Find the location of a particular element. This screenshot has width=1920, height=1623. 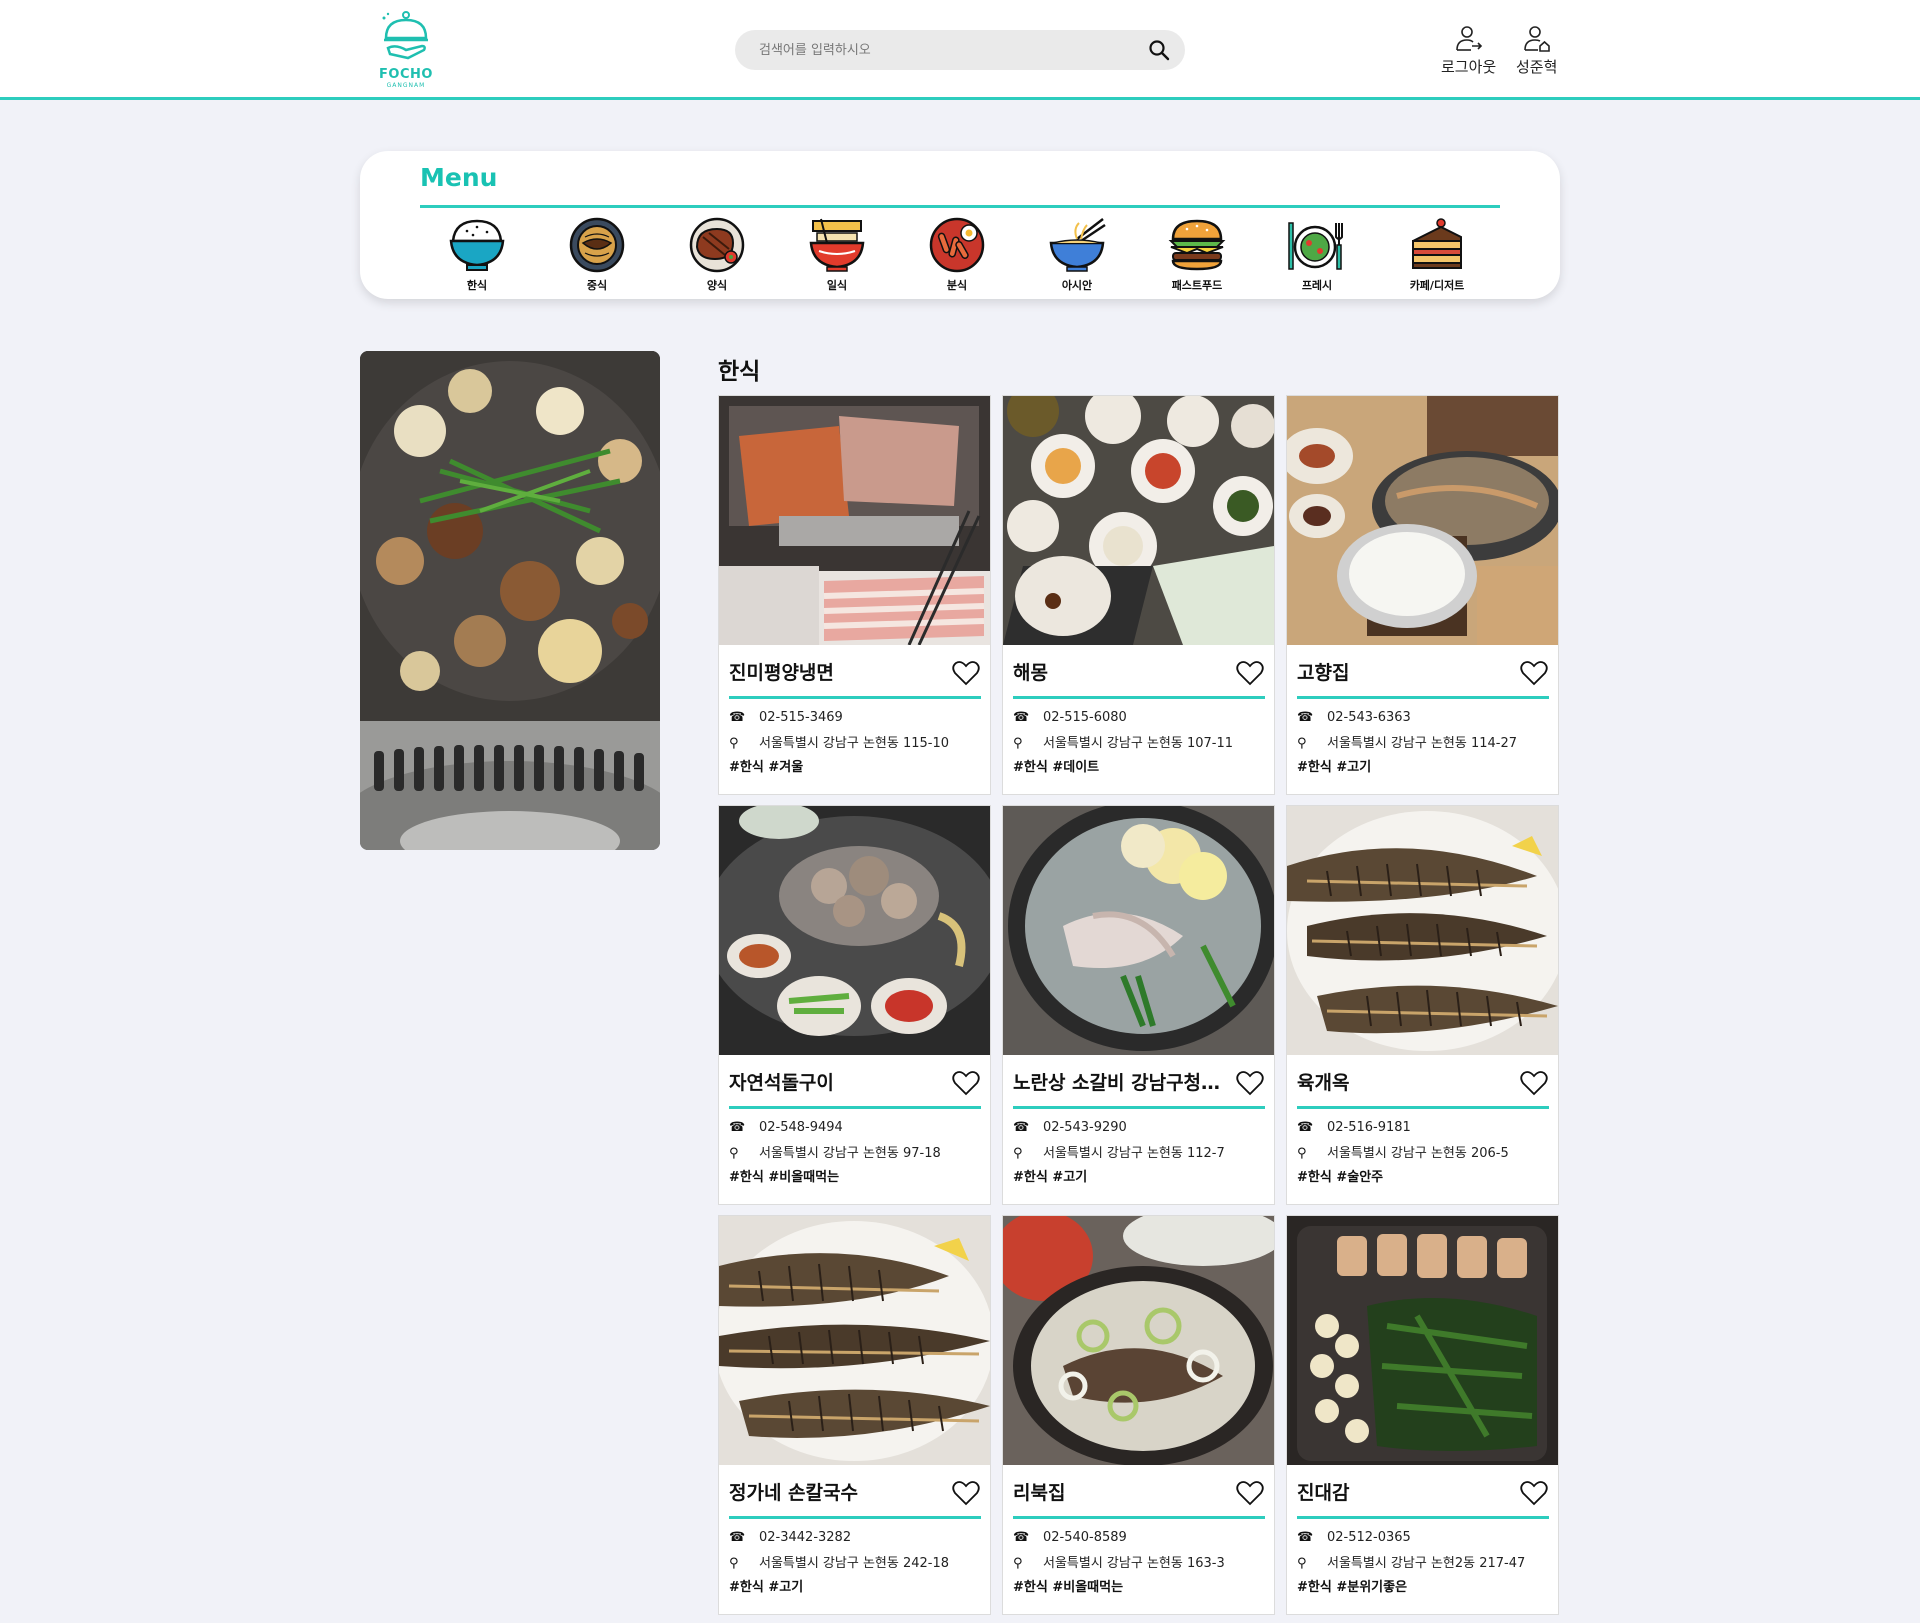

address-row: ⚲ 서울특별시 강남구 논현동 107-11 is located at coordinates (1143, 741).